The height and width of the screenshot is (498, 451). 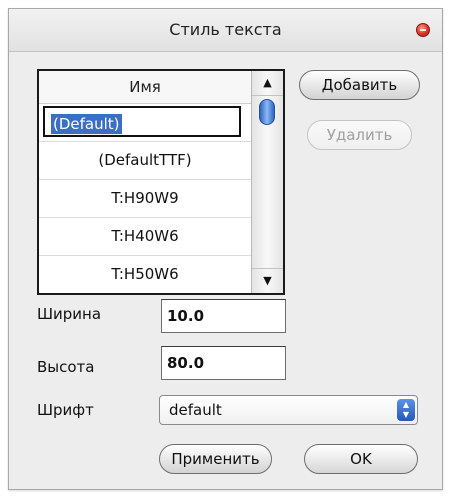 What do you see at coordinates (361, 459) in the screenshot?
I see `ok-button: OK` at bounding box center [361, 459].